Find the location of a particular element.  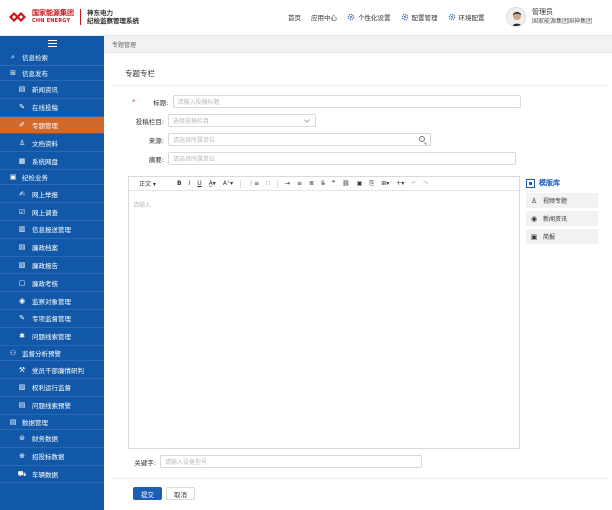

sidebar-item-clue-management: ✱ 问题线索管理 is located at coordinates (52, 336).